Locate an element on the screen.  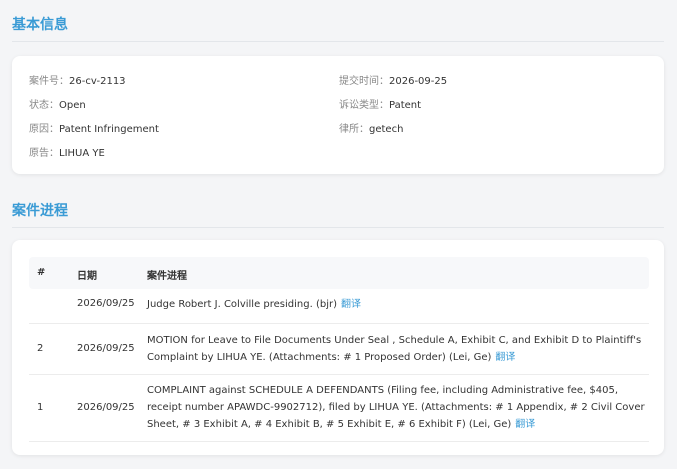
status-row: 状态：Open is located at coordinates (57, 103).